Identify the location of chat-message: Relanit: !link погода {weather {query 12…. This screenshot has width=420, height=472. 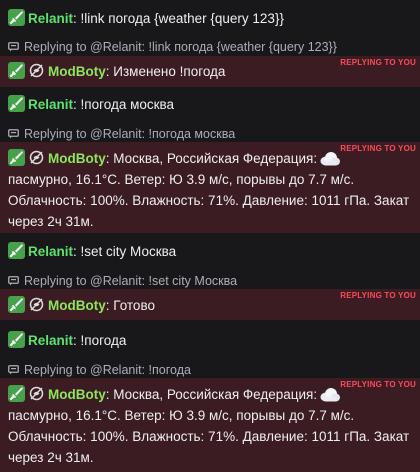
(210, 18).